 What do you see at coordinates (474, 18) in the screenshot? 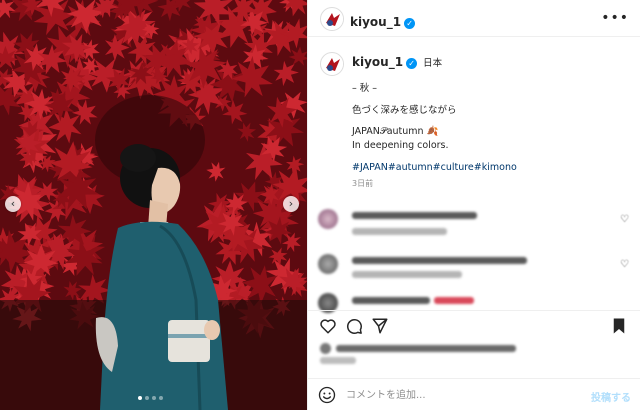
I see `post-header: kiyou_1 ✓ •••` at bounding box center [474, 18].